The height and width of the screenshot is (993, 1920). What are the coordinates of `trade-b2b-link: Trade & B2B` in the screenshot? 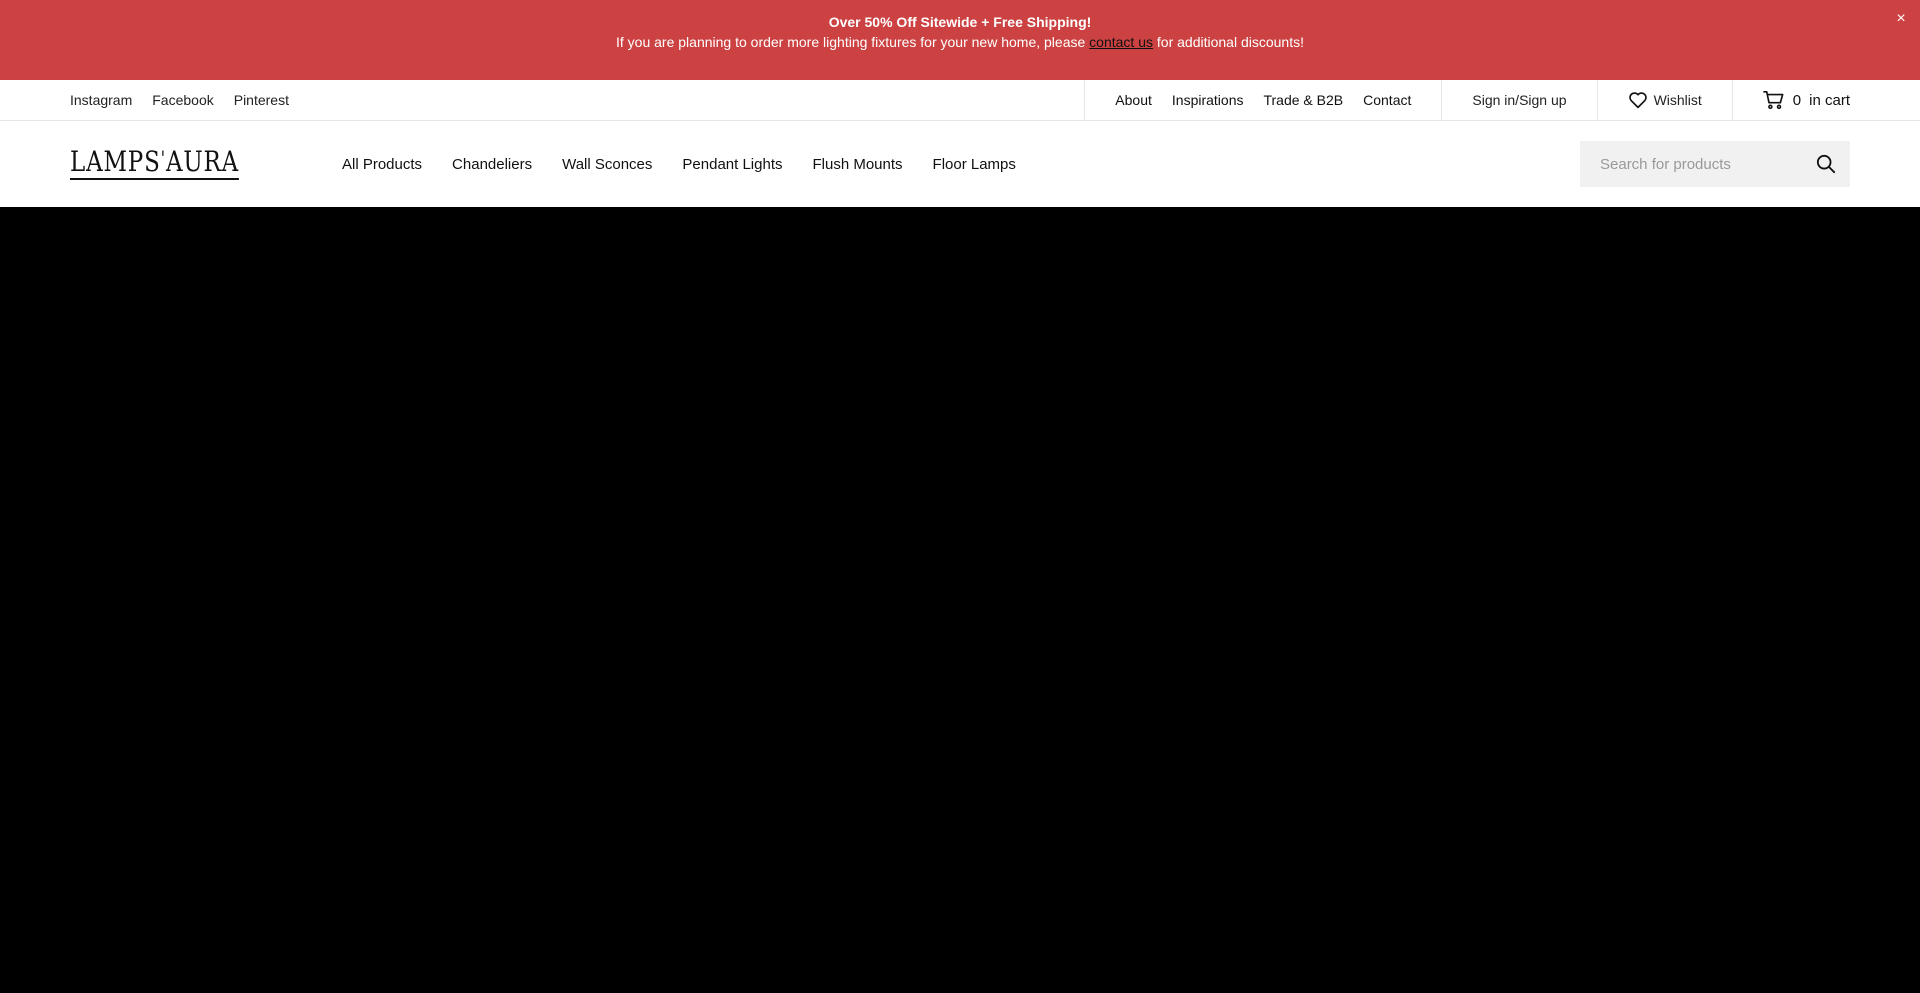 It's located at (1303, 100).